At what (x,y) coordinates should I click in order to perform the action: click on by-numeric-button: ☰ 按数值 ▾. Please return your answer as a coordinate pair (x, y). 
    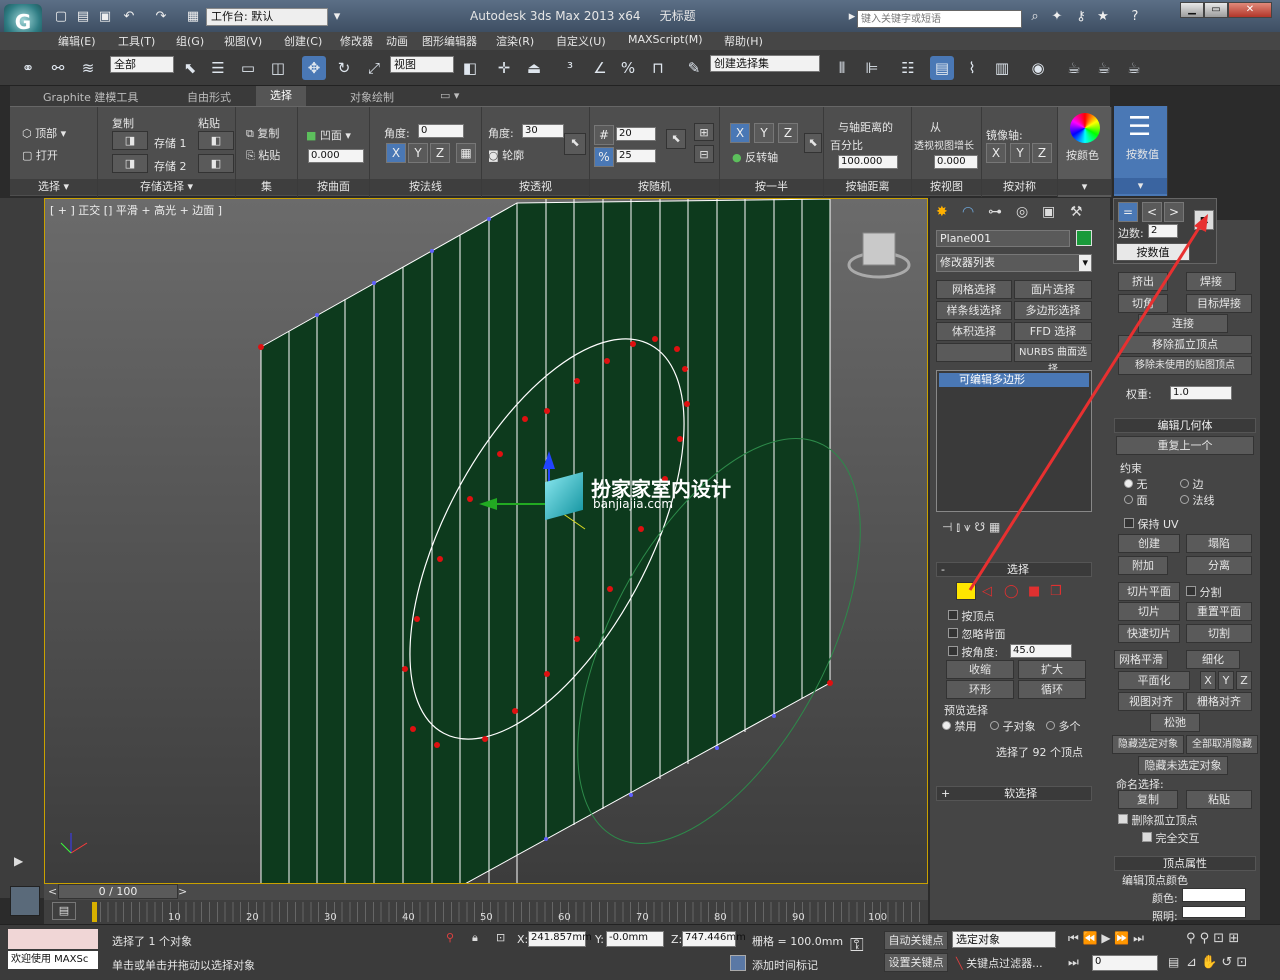
    Looking at the image, I should click on (1141, 151).